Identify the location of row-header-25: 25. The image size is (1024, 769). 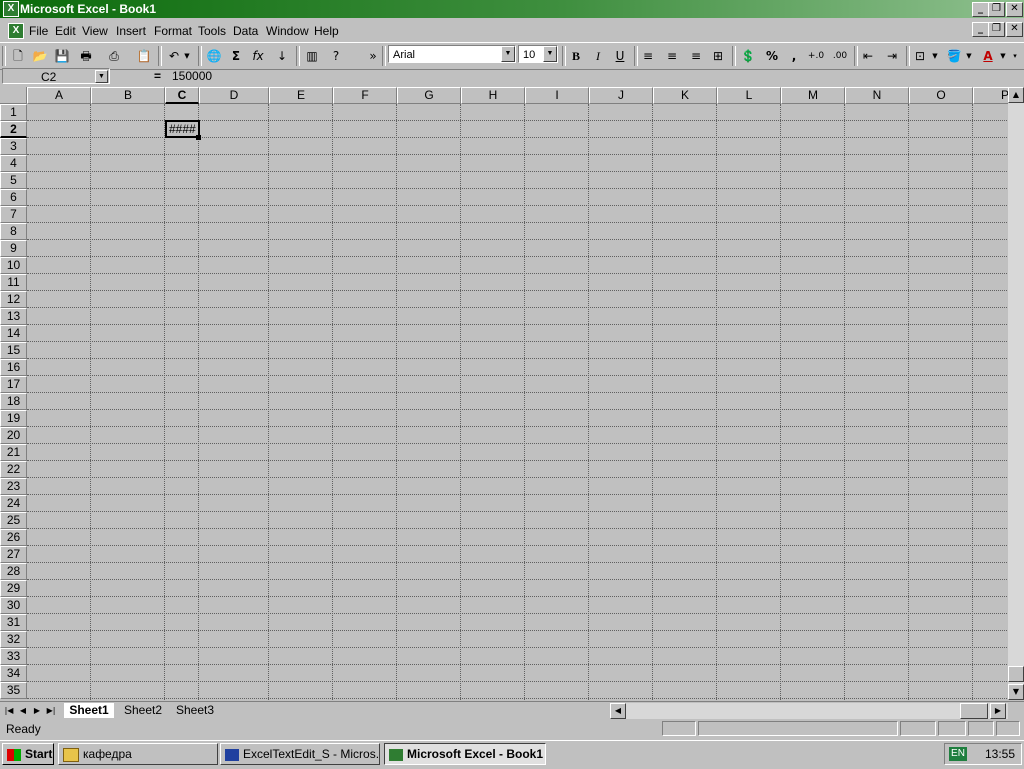
(13, 520).